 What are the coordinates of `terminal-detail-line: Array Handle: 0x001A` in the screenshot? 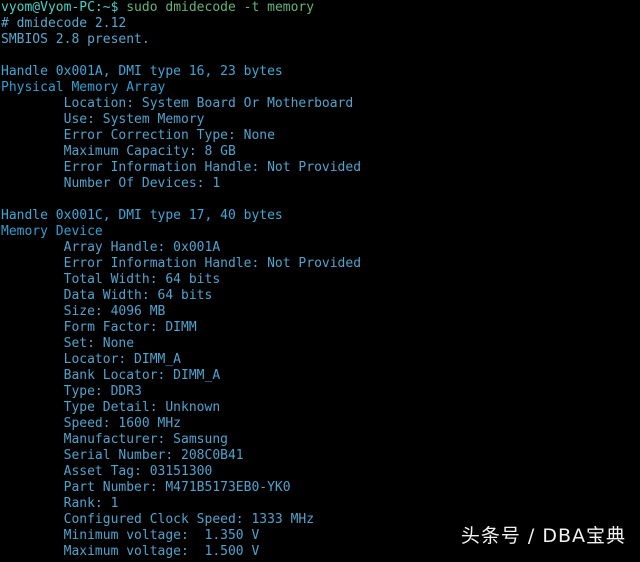 It's located at (111, 247).